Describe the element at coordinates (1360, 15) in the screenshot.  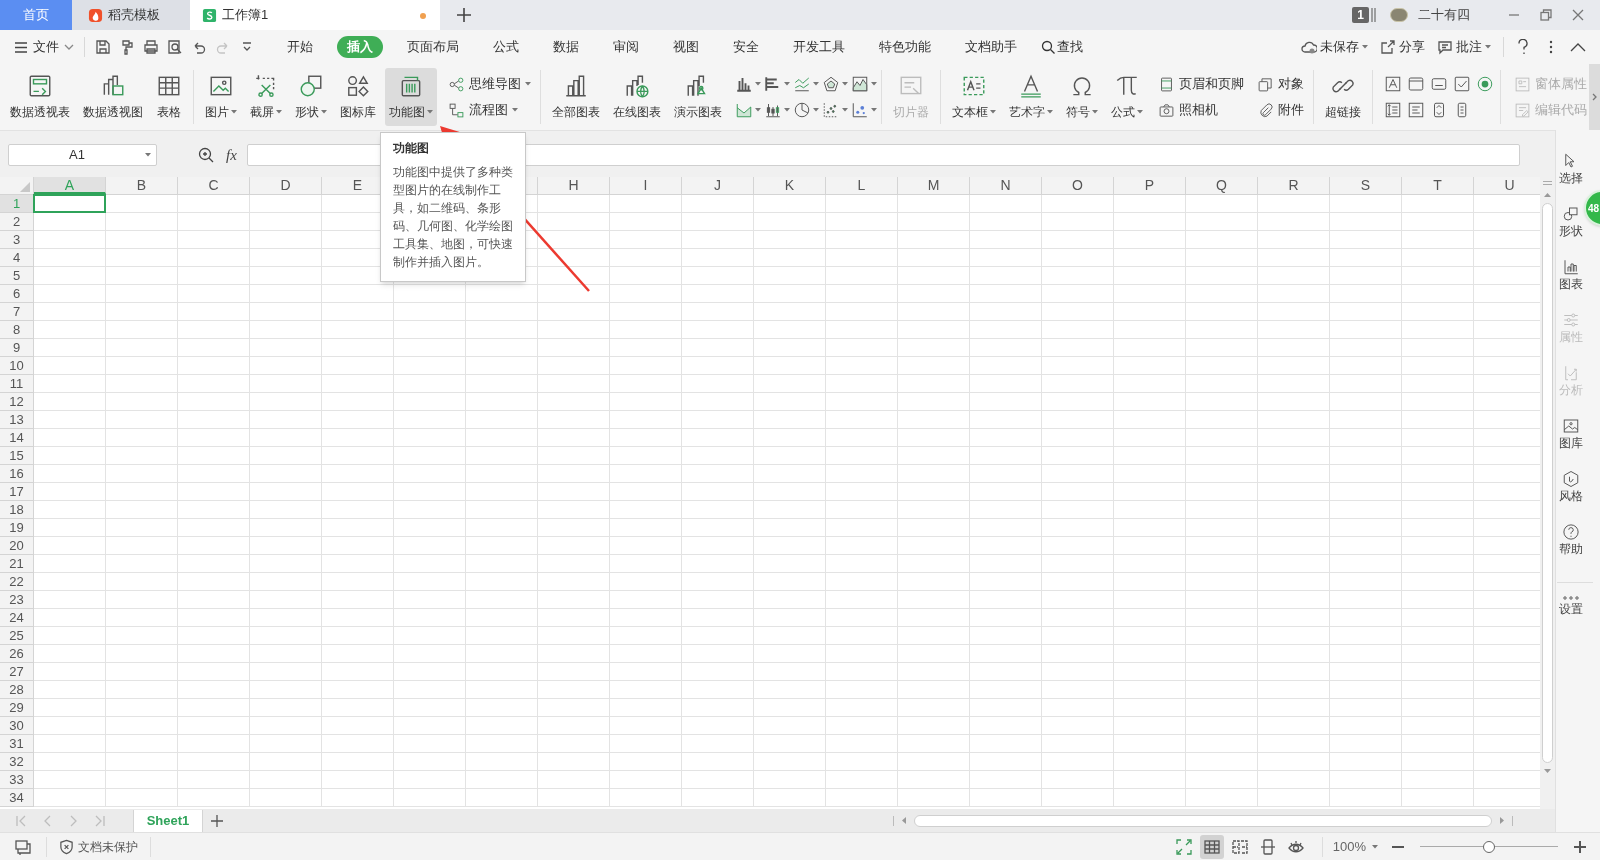
I see `window-count-badge: 1` at that location.